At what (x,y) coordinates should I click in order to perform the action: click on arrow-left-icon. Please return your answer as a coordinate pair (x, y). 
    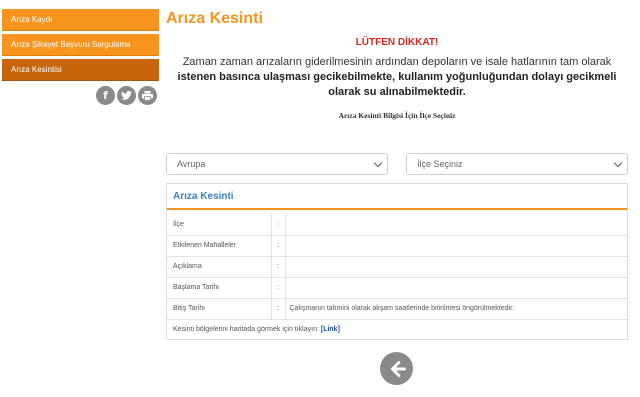
    Looking at the image, I should click on (398, 368).